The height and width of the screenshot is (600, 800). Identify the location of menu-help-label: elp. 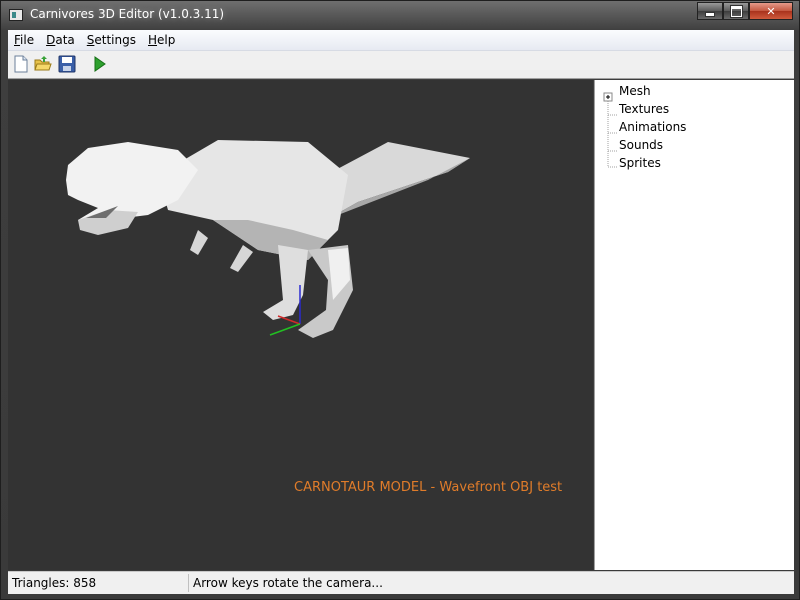
(166, 40).